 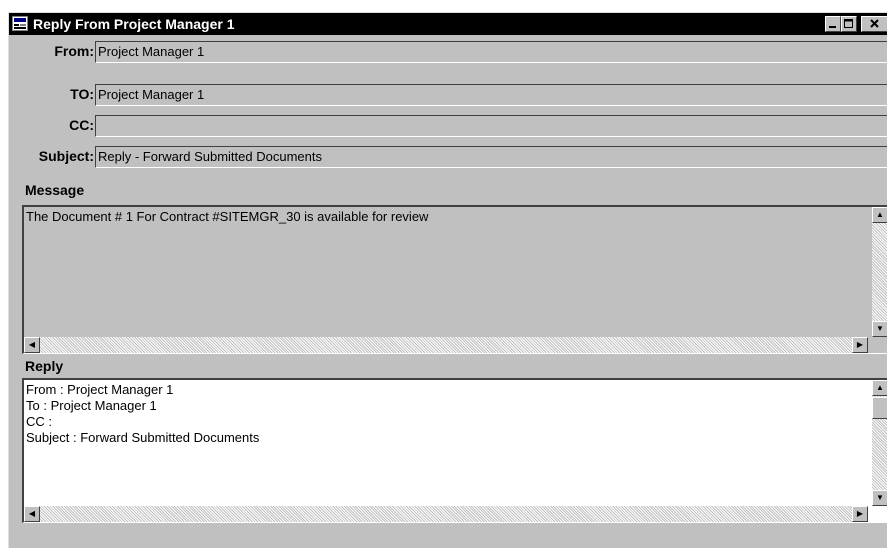 I want to click on message-scroll-up-button: ▲, so click(x=879, y=215).